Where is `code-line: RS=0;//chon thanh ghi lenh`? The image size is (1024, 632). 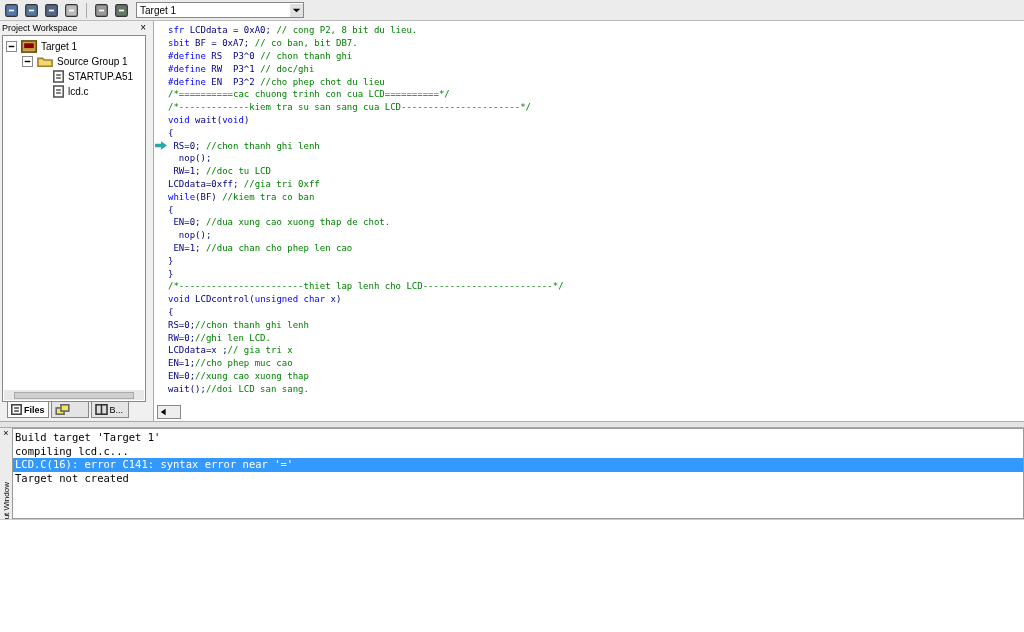 code-line: RS=0;//chon thanh ghi lenh is located at coordinates (238, 324).